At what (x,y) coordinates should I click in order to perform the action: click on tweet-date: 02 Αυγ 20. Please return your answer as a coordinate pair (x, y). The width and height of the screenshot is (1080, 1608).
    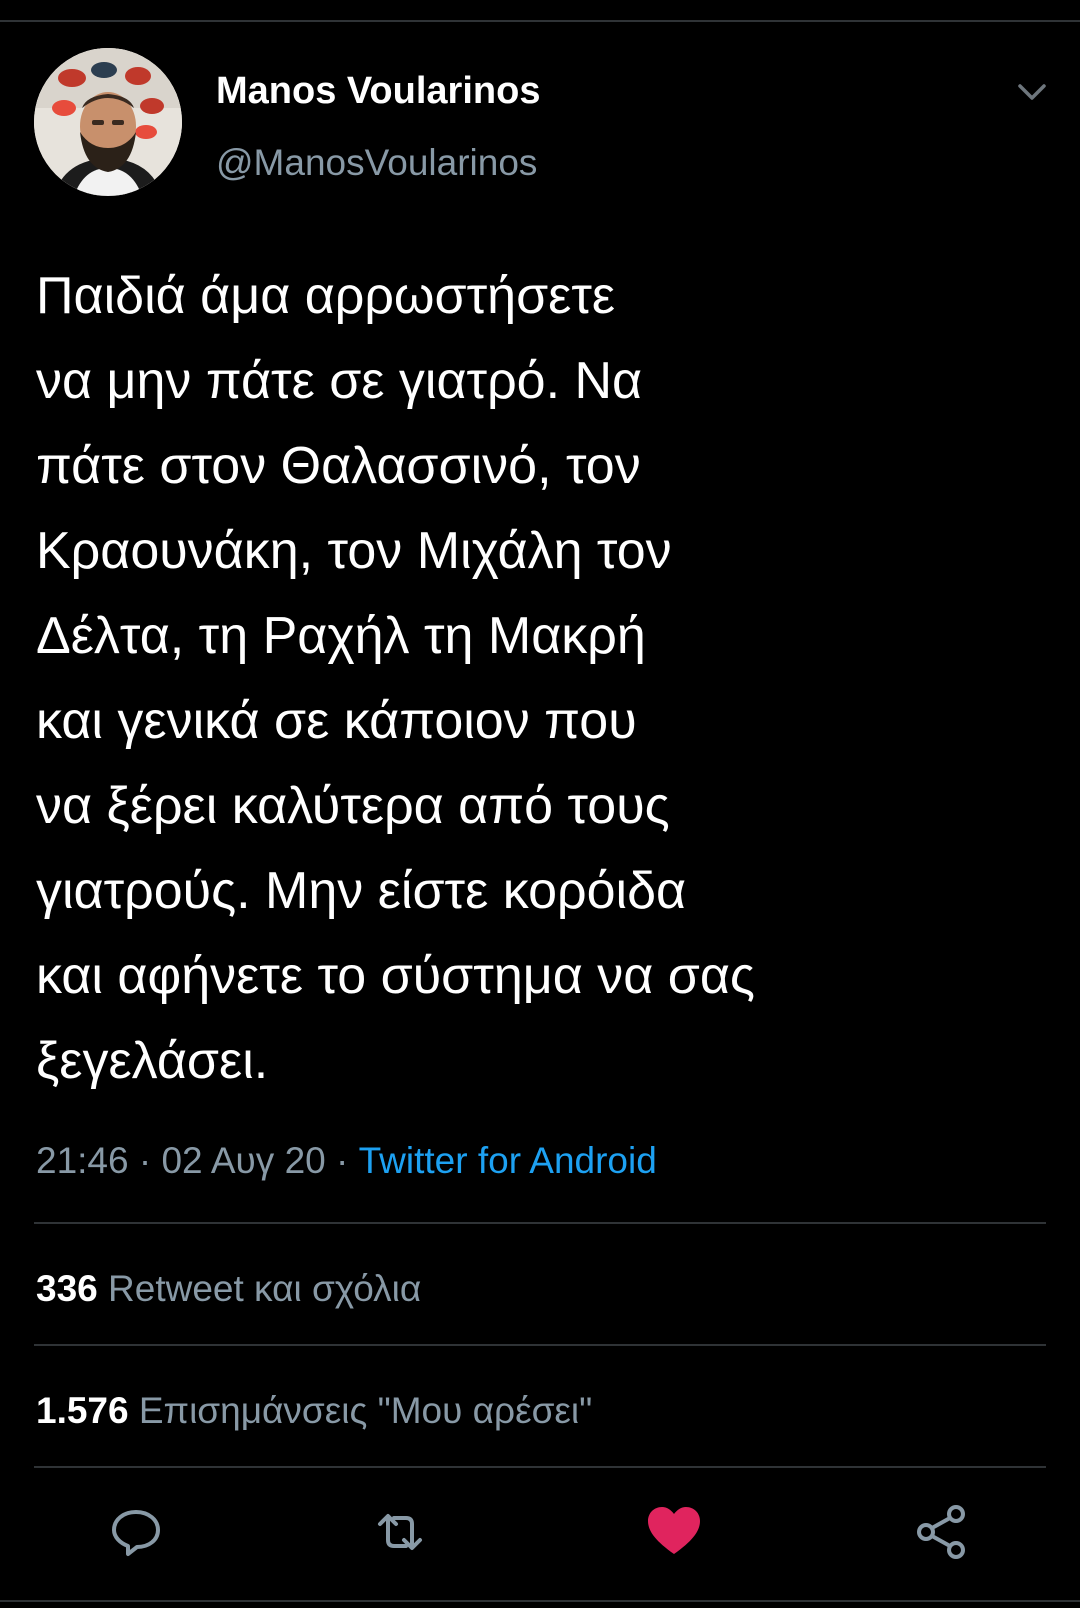
    Looking at the image, I should click on (243, 1160).